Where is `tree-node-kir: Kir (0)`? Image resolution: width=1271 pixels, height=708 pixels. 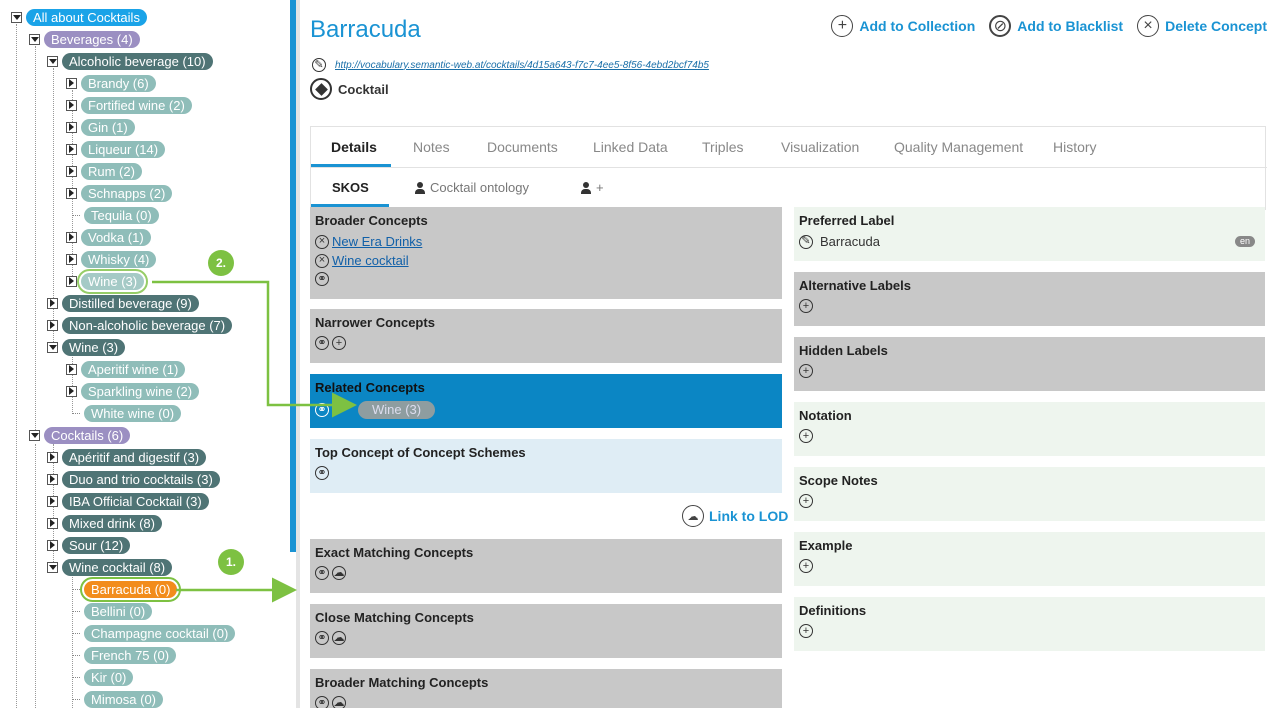 tree-node-kir: Kir (0) is located at coordinates (103, 677).